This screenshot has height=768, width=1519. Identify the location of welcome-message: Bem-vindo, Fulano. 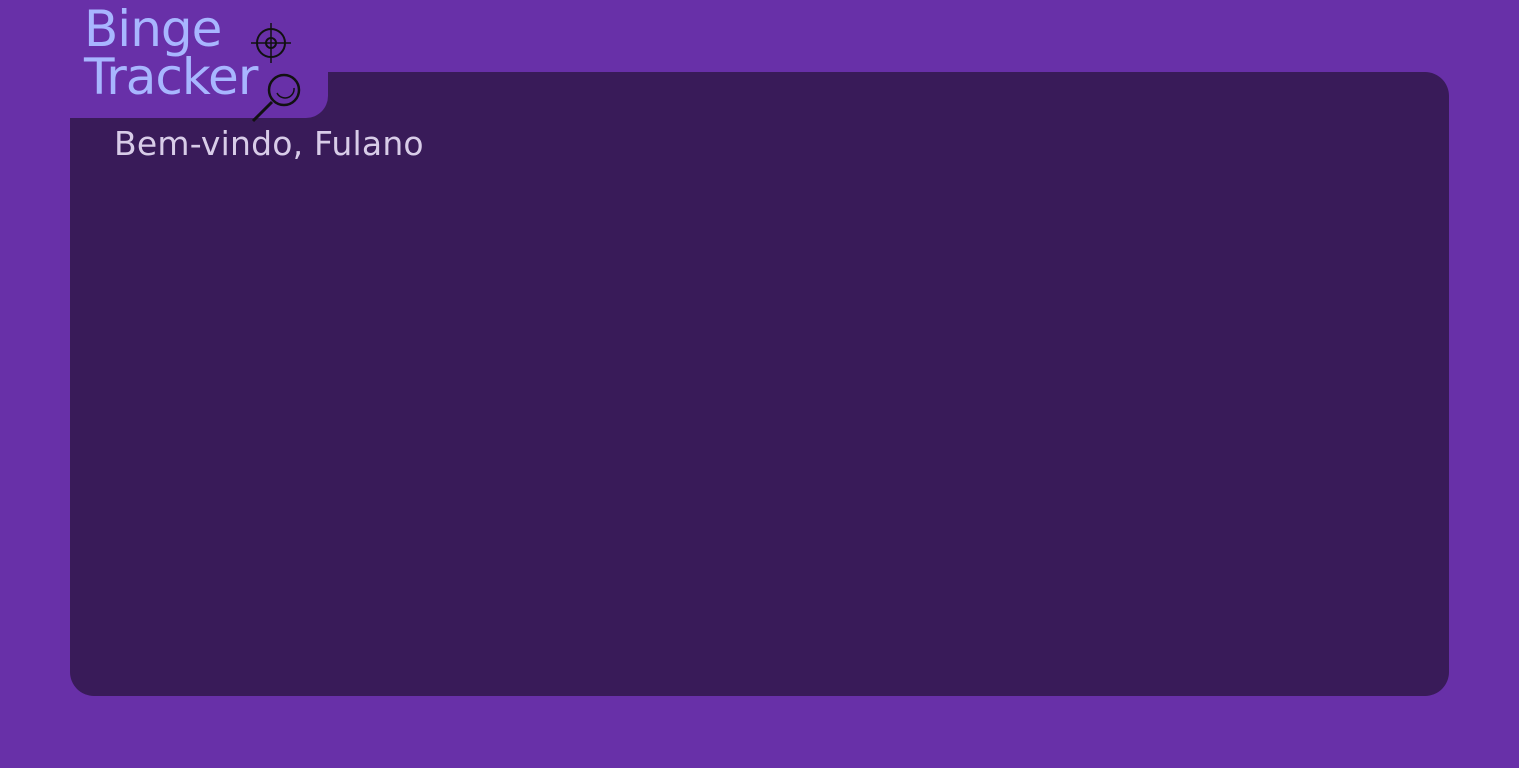
(269, 143).